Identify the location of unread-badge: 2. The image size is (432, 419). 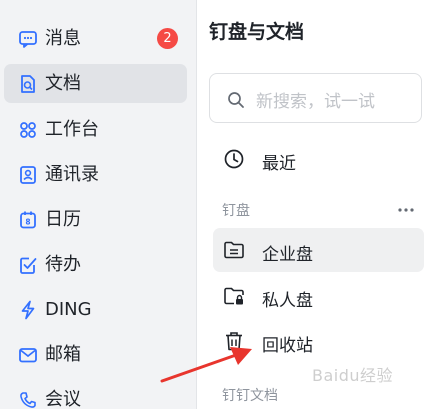
(167, 38).